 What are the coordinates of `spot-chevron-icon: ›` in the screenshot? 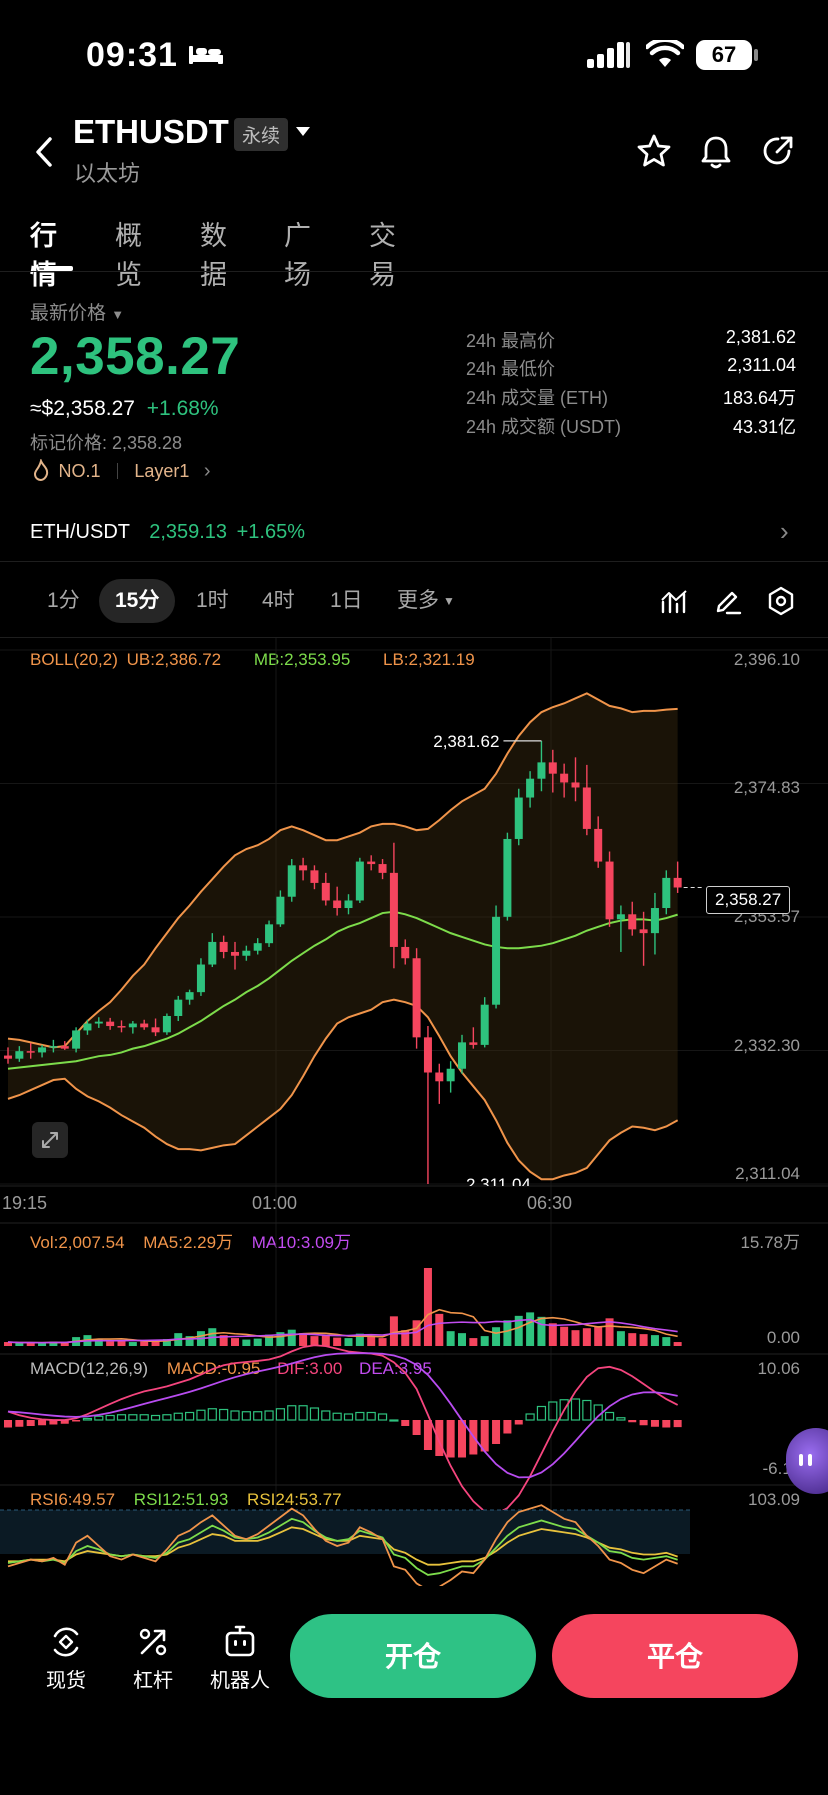 It's located at (784, 531).